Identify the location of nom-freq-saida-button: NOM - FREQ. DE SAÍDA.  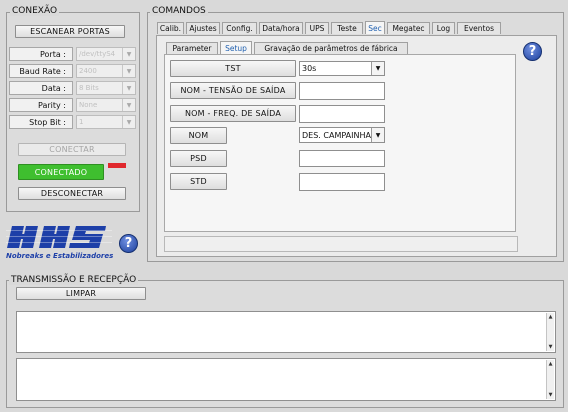
(233, 113).